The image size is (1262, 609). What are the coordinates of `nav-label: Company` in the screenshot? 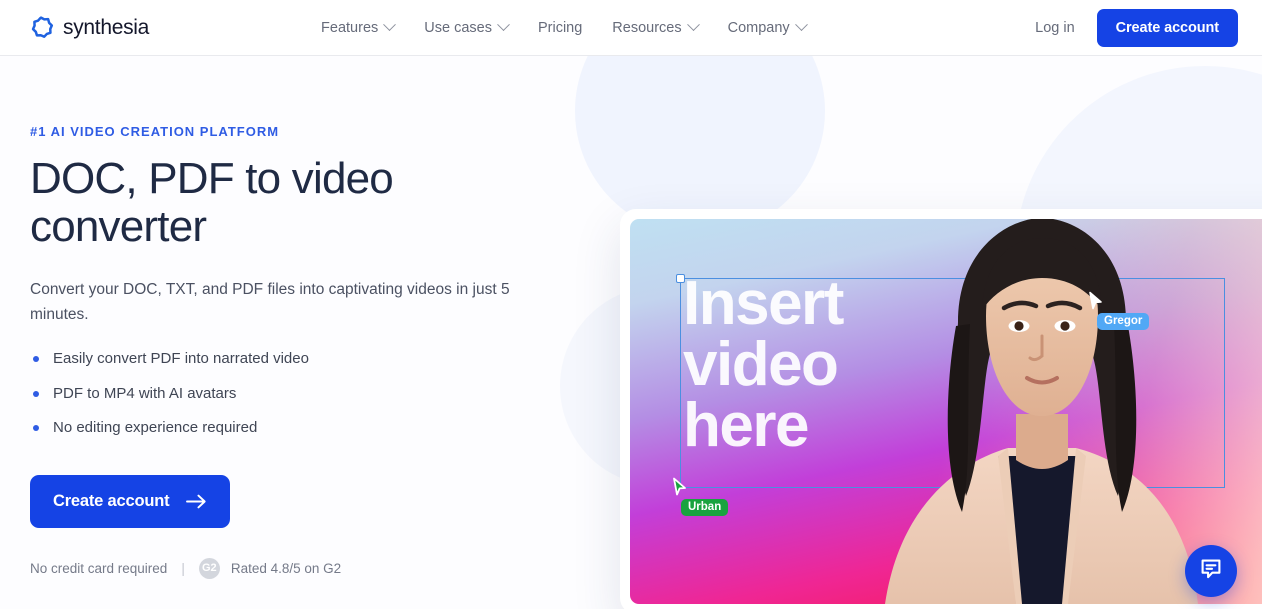 It's located at (758, 27).